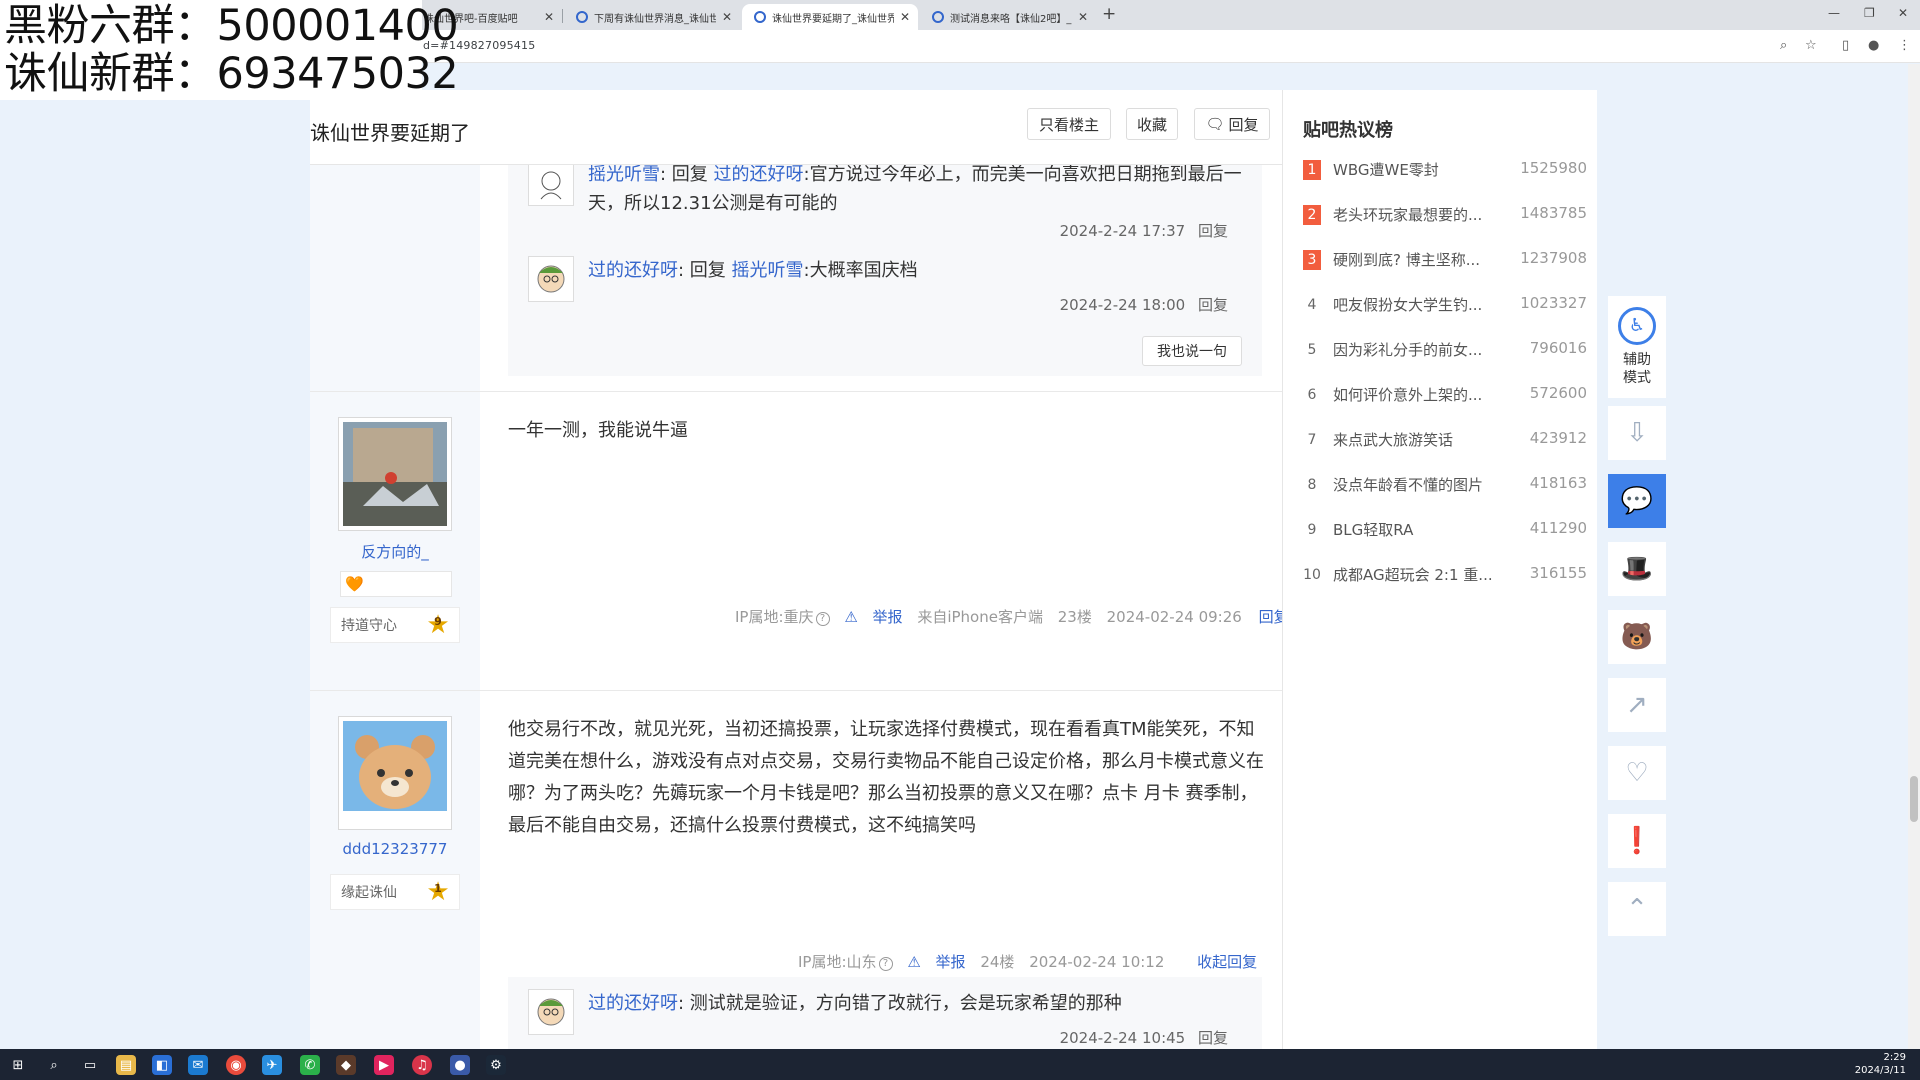 This screenshot has width=1920, height=1080. What do you see at coordinates (1834, 13) in the screenshot?
I see `minimize-icon: —` at bounding box center [1834, 13].